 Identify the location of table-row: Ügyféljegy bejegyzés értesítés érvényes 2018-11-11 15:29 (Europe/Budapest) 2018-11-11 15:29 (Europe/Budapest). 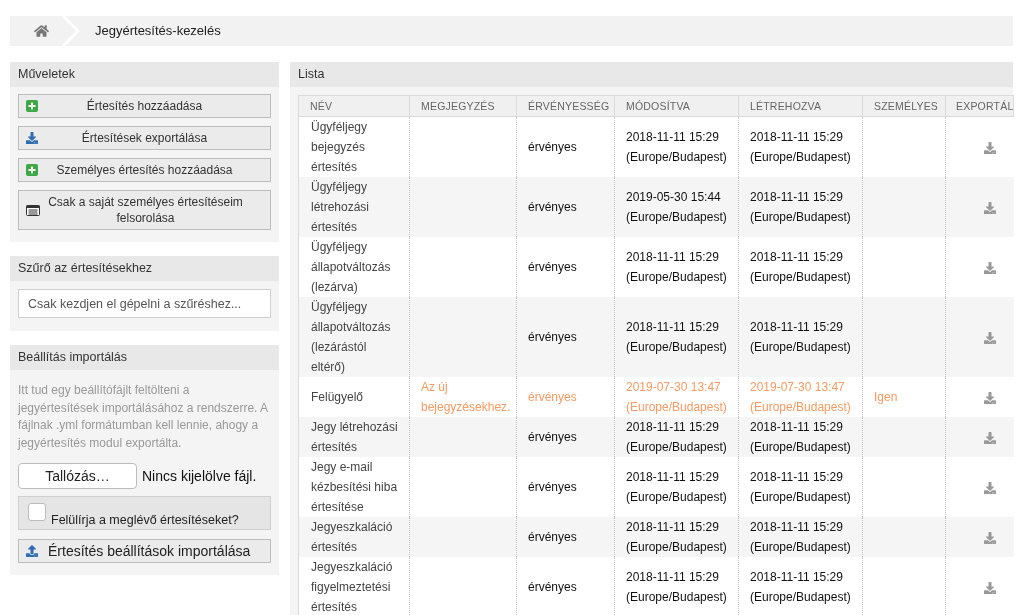
(656, 146).